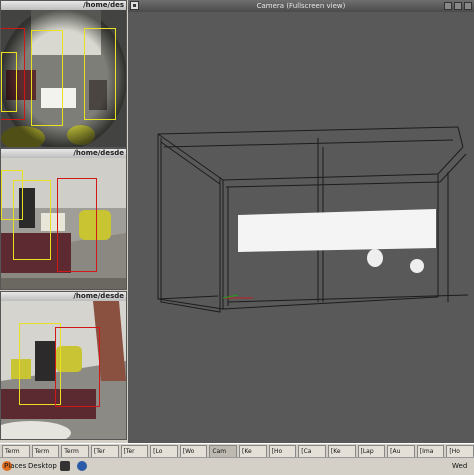 The image size is (474, 475). I want to click on camera-window-2-title: /home/desde, so click(63, 153).